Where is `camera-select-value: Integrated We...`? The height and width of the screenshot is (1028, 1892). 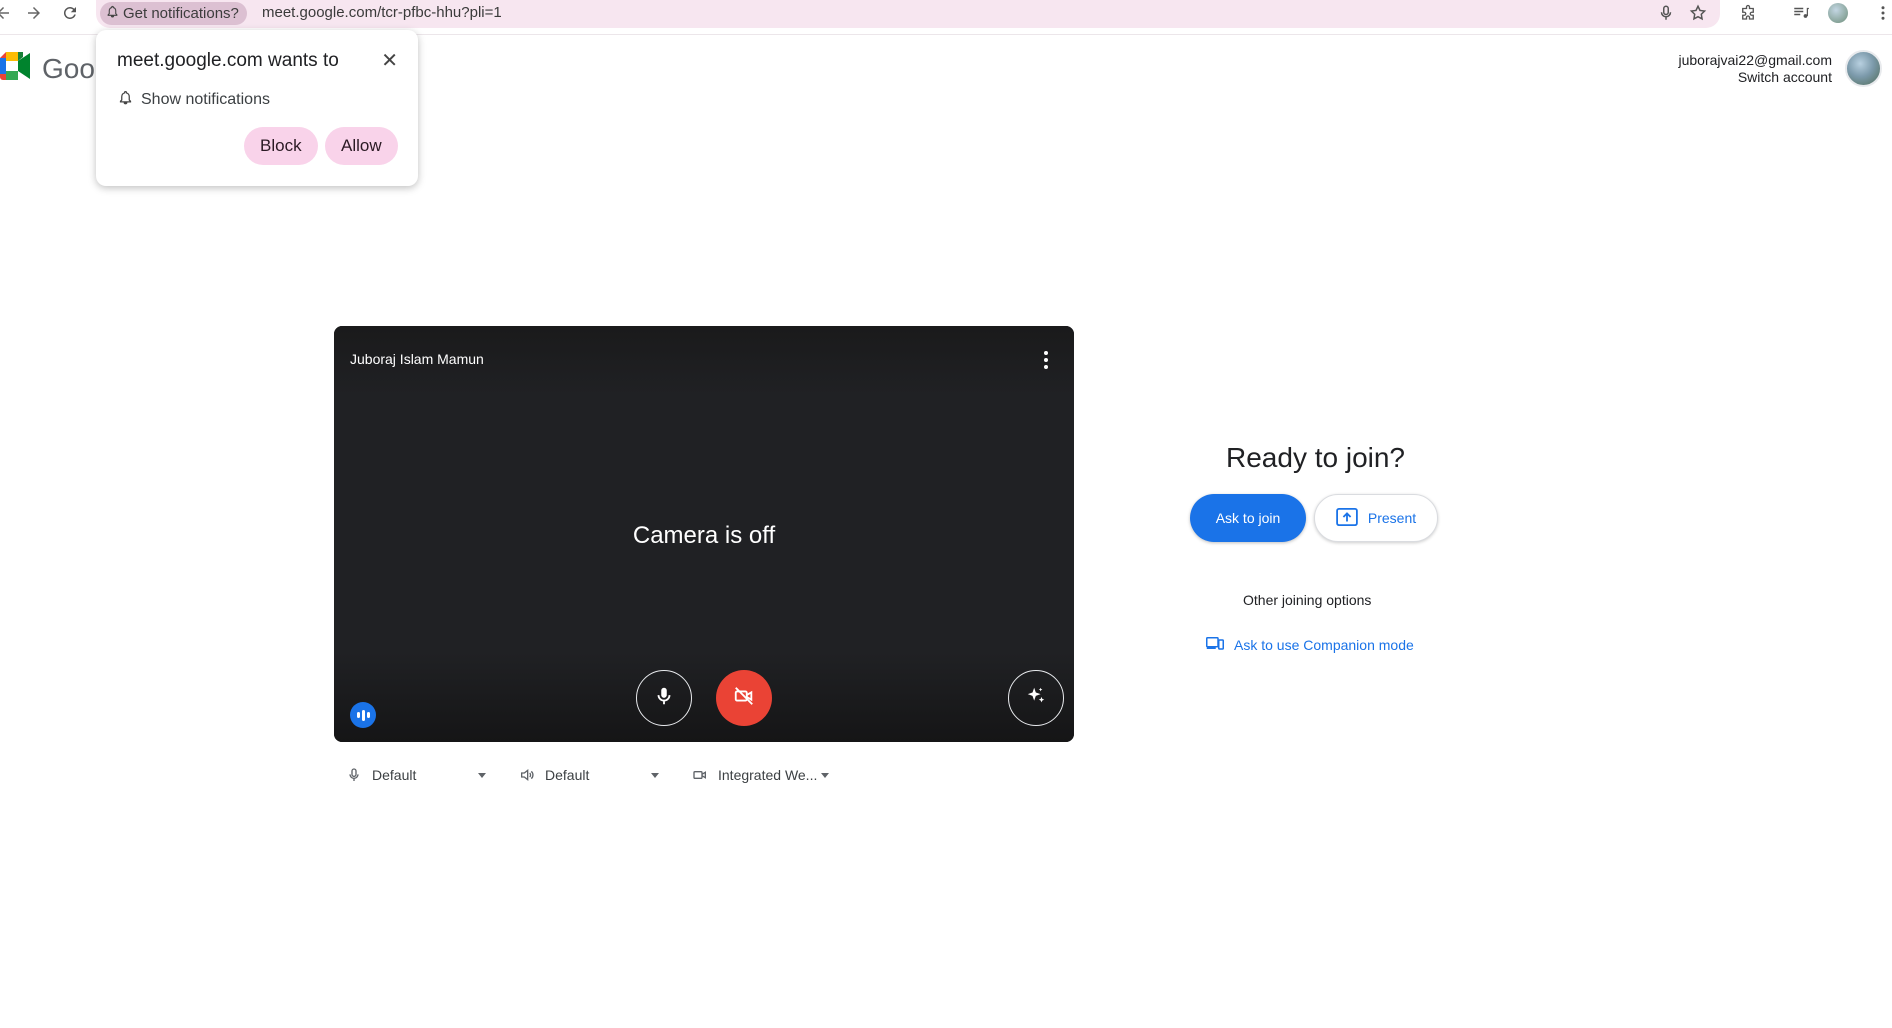
camera-select-value: Integrated We... is located at coordinates (768, 775).